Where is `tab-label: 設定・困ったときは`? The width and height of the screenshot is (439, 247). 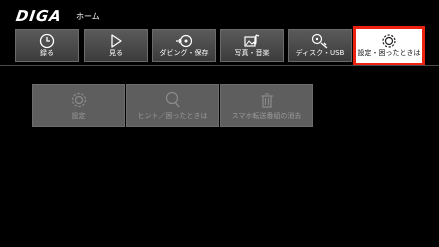 tab-label: 設定・困ったときは is located at coordinates (389, 53).